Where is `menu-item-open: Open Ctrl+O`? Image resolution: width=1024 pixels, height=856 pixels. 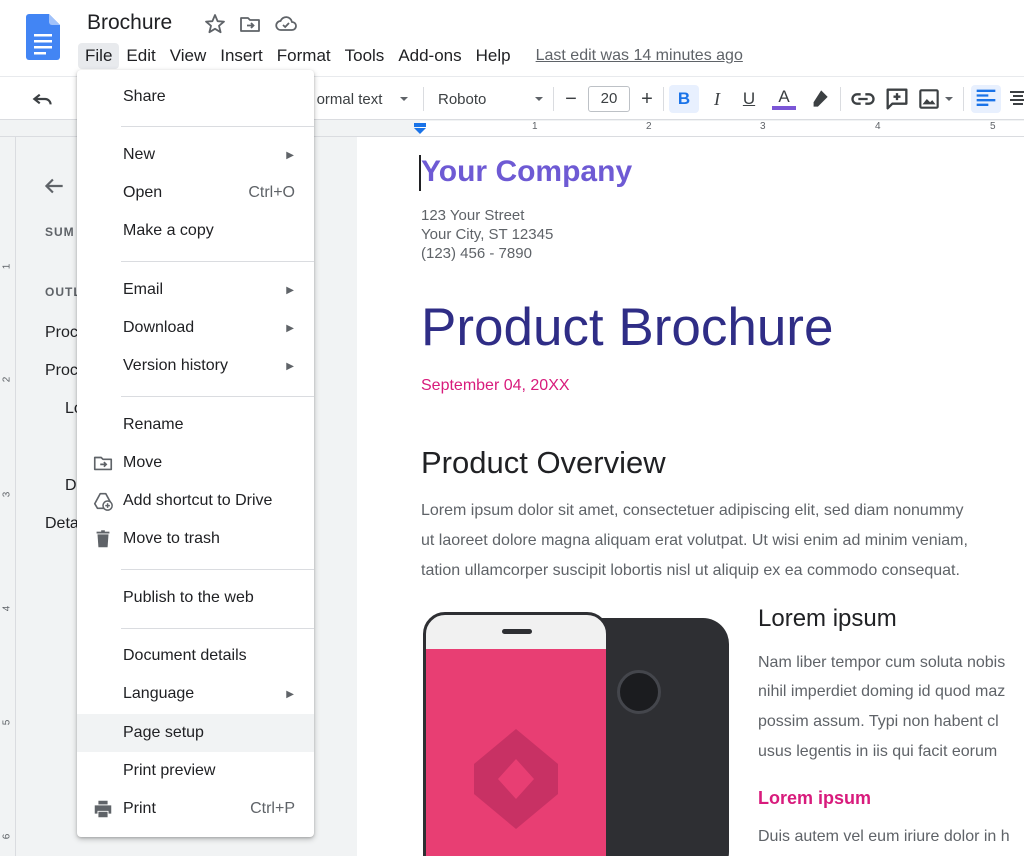 menu-item-open: Open Ctrl+O is located at coordinates (195, 193).